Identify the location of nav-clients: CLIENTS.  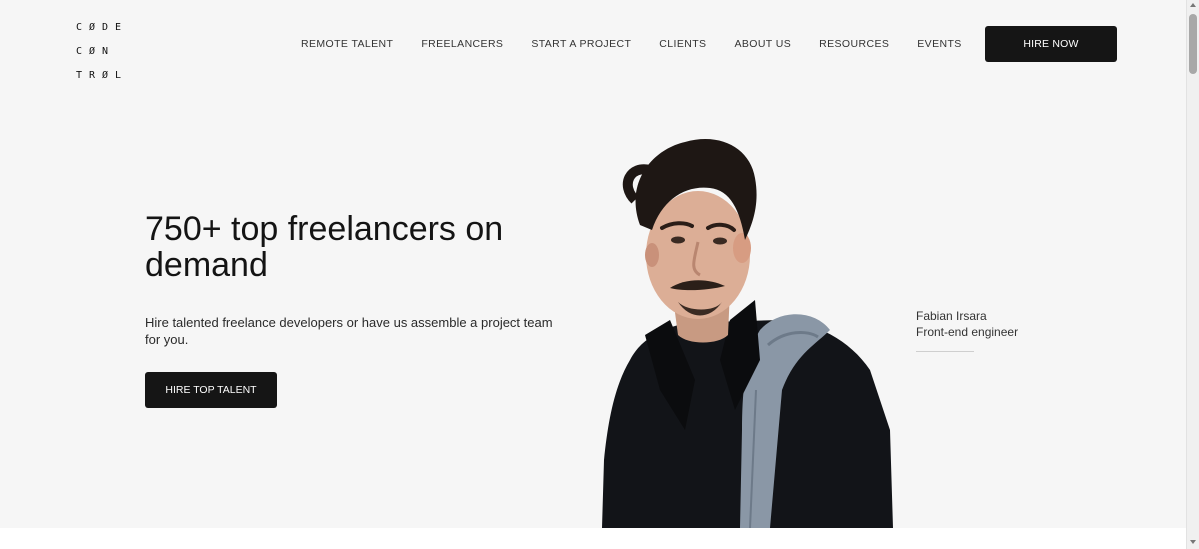
(682, 44).